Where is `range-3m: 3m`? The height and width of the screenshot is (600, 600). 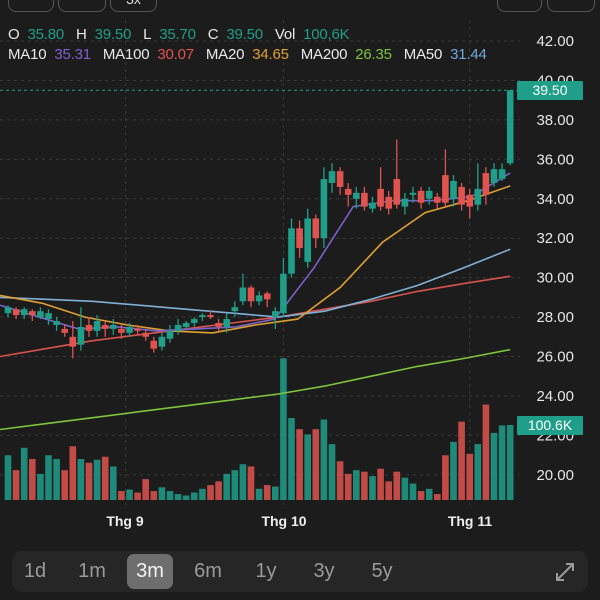 range-3m: 3m is located at coordinates (150, 571).